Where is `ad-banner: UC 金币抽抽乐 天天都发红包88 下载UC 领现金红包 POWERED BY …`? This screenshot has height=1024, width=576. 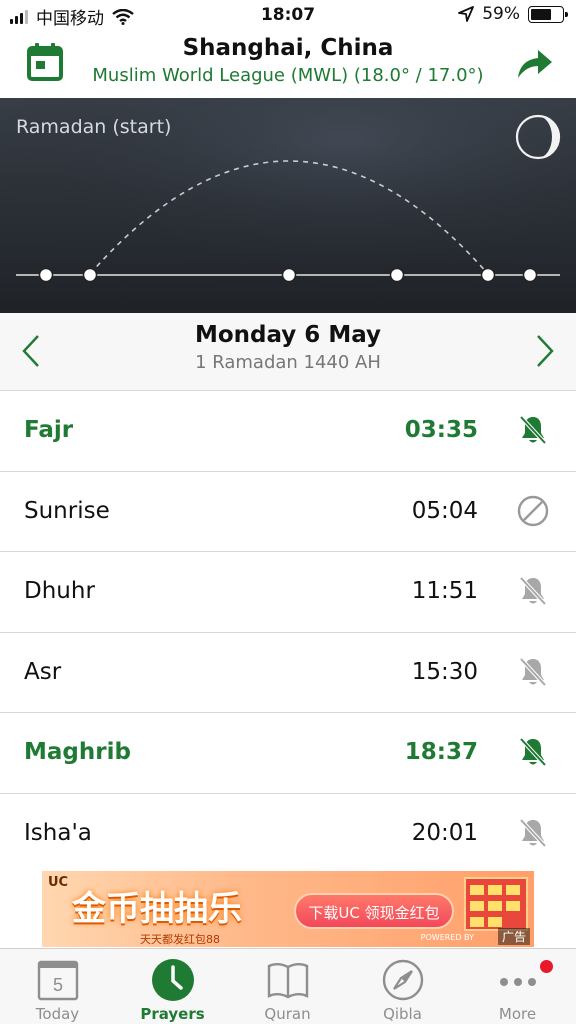 ad-banner: UC 金币抽抽乐 天天都发红包88 下载UC 领现金红包 POWERED BY … is located at coordinates (288, 909).